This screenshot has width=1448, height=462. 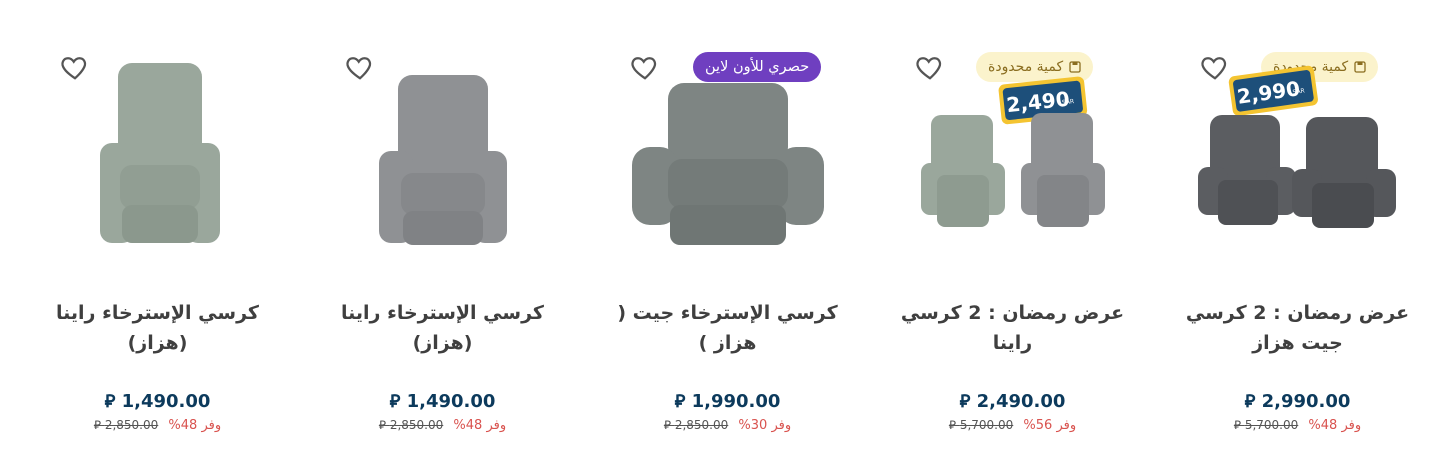 I want to click on product-title: عرض رمضان : 2 كرسي راينا, so click(x=1012, y=328).